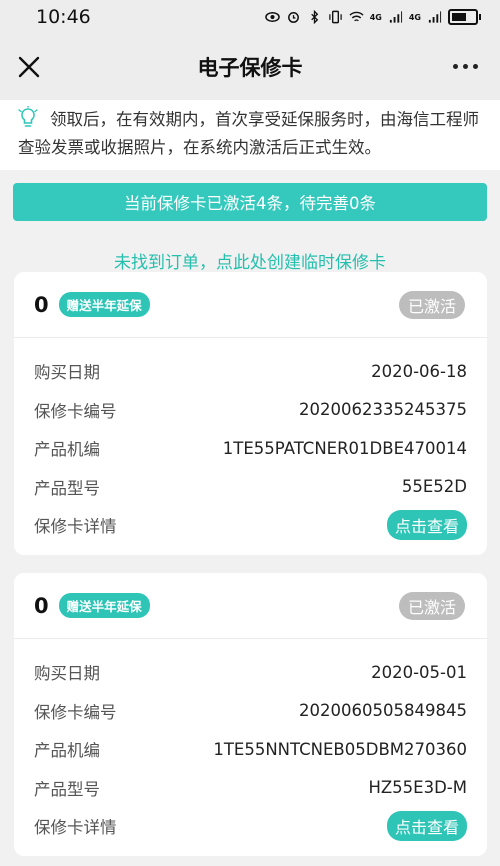 This screenshot has width=500, height=866. What do you see at coordinates (417, 788) in the screenshot?
I see `row-value: HZ55E3D-M` at bounding box center [417, 788].